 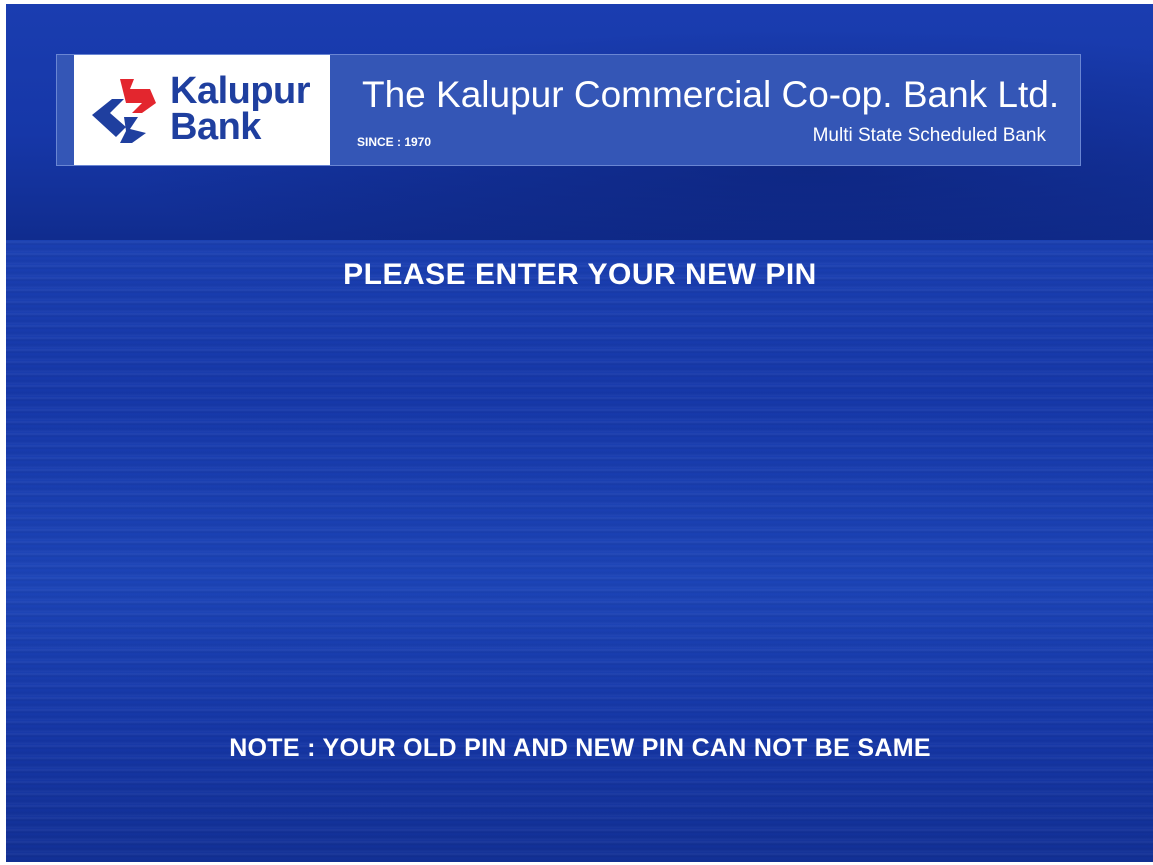 I want to click on bank-name: The Kalupur Commercial Co-op. Bank Ltd., so click(x=711, y=94).